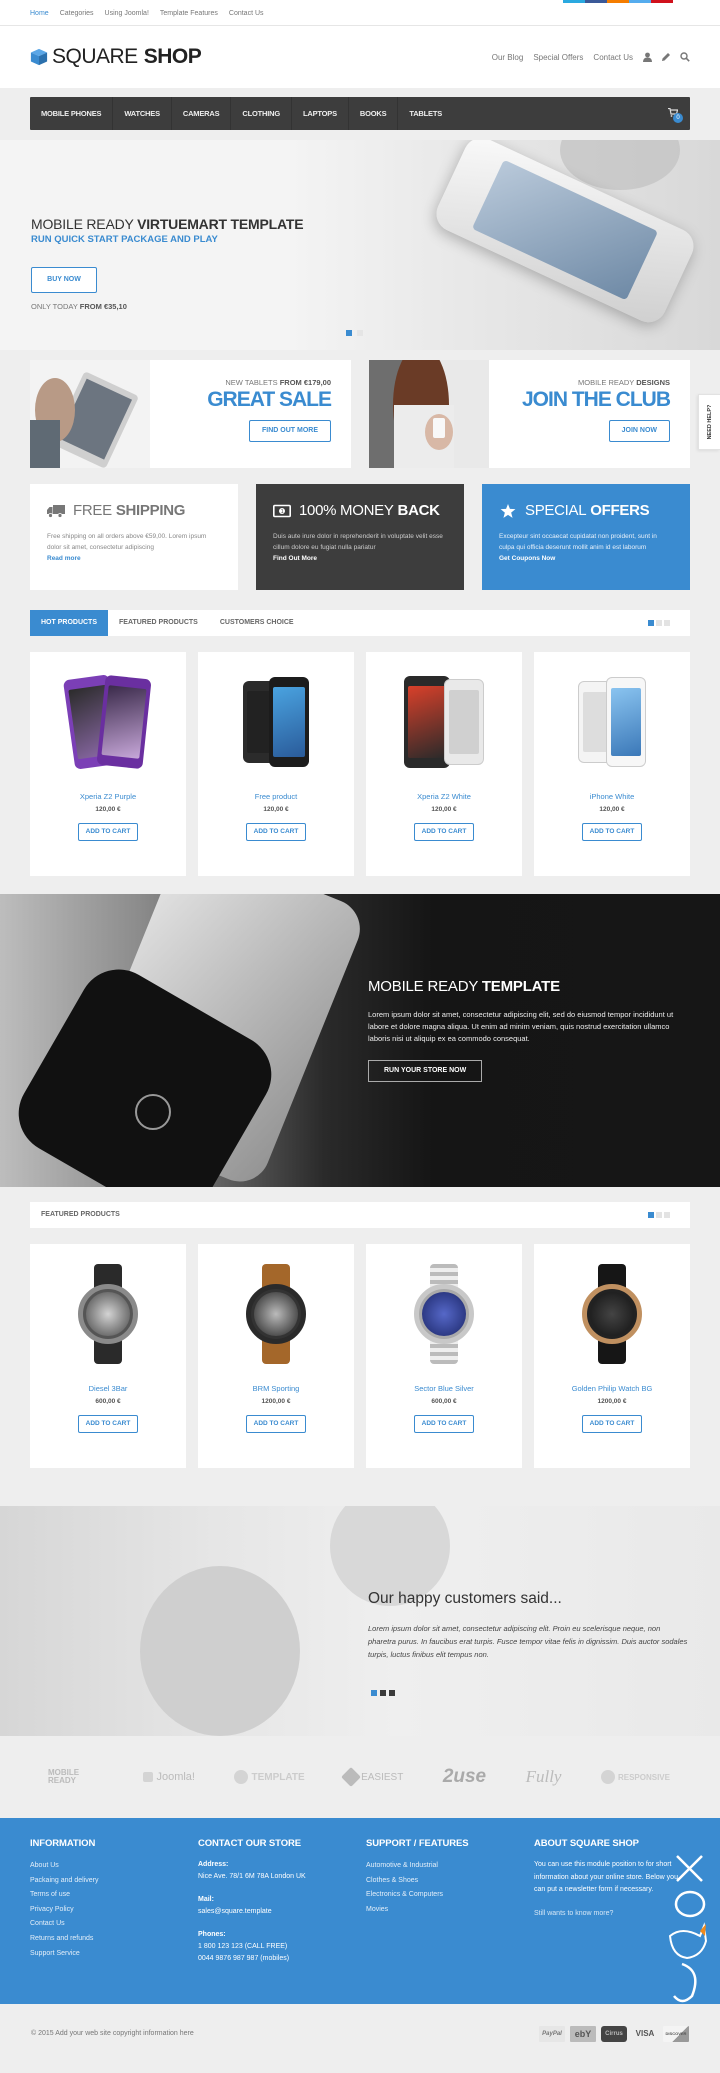 This screenshot has width=720, height=2073. Describe the element at coordinates (425, 113) in the screenshot. I see `nav-item-tablets: TABLETS` at that location.